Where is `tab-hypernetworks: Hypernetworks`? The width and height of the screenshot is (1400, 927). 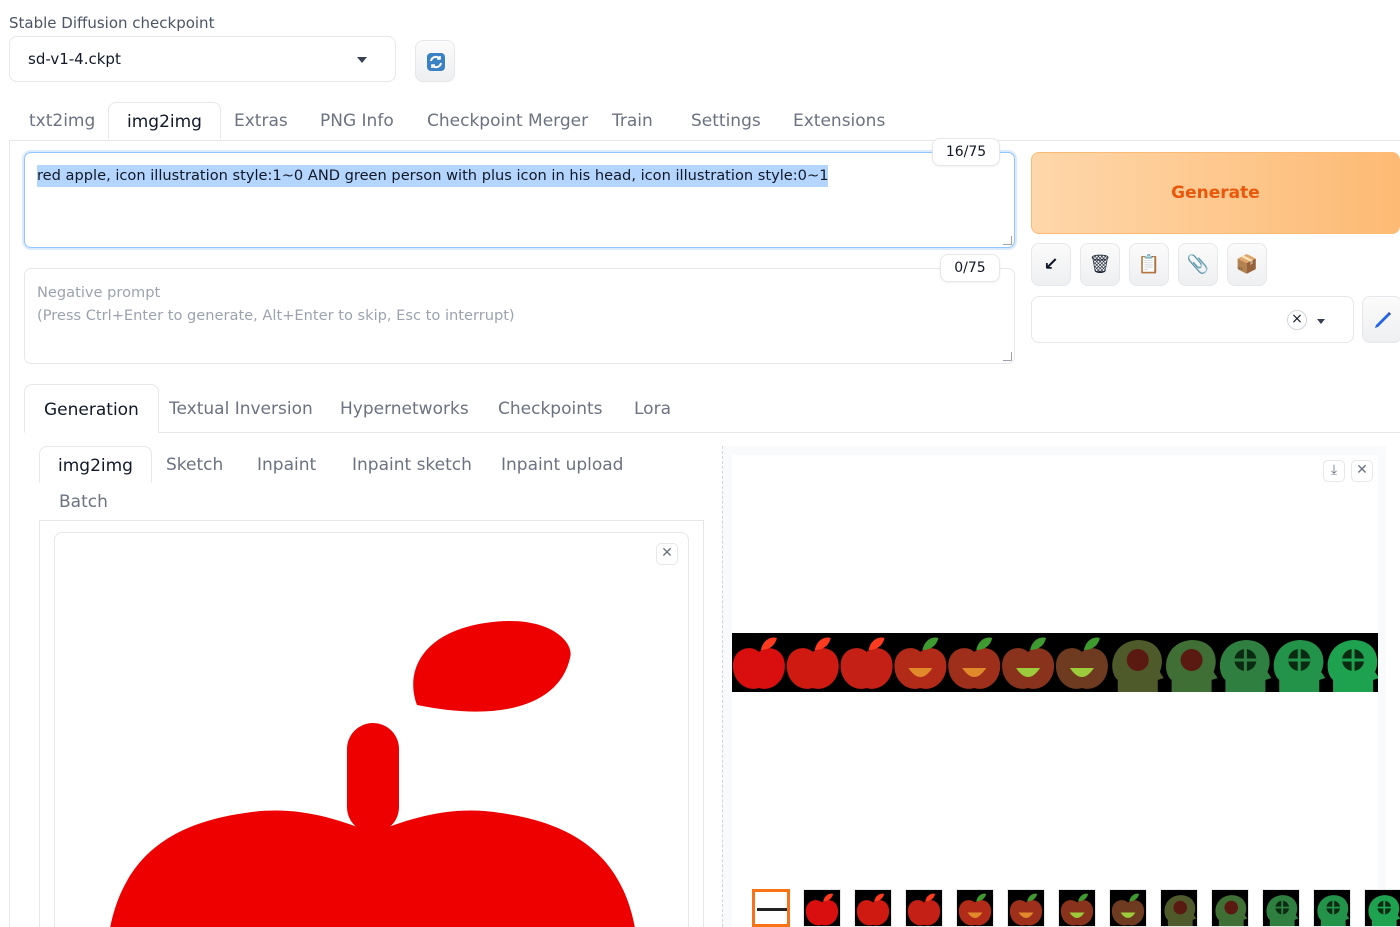
tab-hypernetworks: Hypernetworks is located at coordinates (404, 408).